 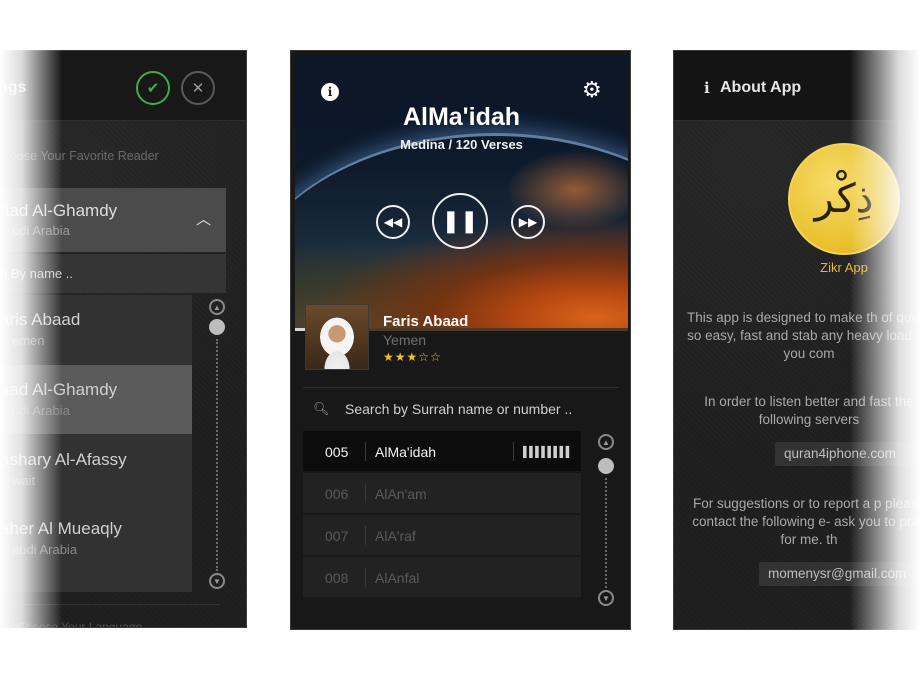 I want to click on fast-forward-icon: ▶▶, so click(x=528, y=222).